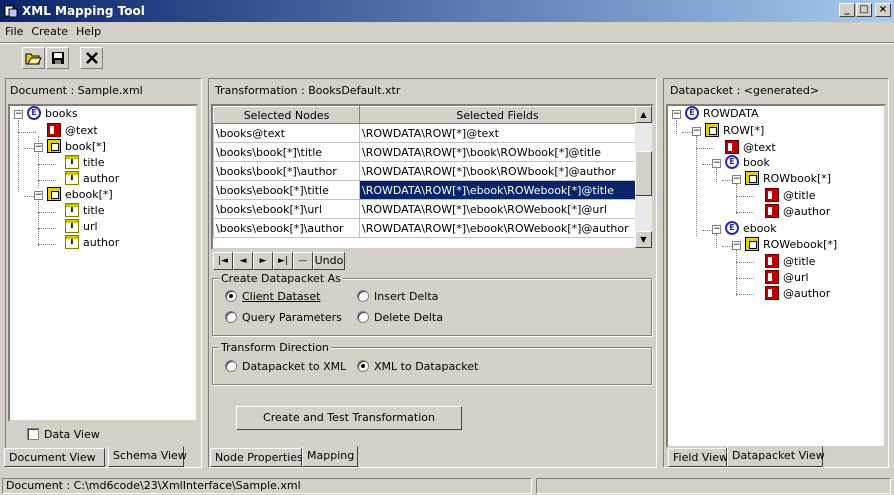  Describe the element at coordinates (329, 261) in the screenshot. I see `undo-button: Undo` at that location.